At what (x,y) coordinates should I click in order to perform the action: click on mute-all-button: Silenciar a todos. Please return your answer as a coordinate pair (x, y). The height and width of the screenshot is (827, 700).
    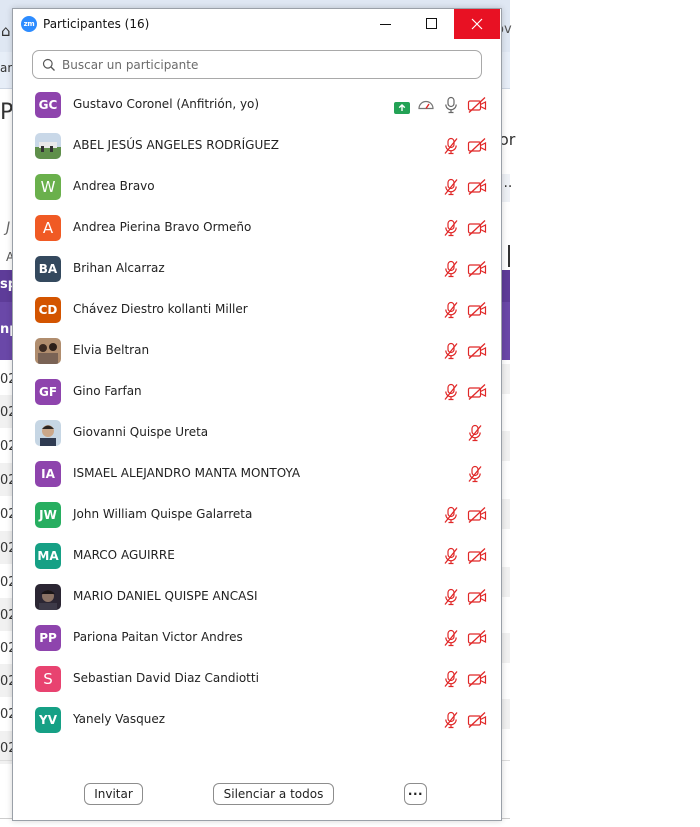
    Looking at the image, I should click on (273, 794).